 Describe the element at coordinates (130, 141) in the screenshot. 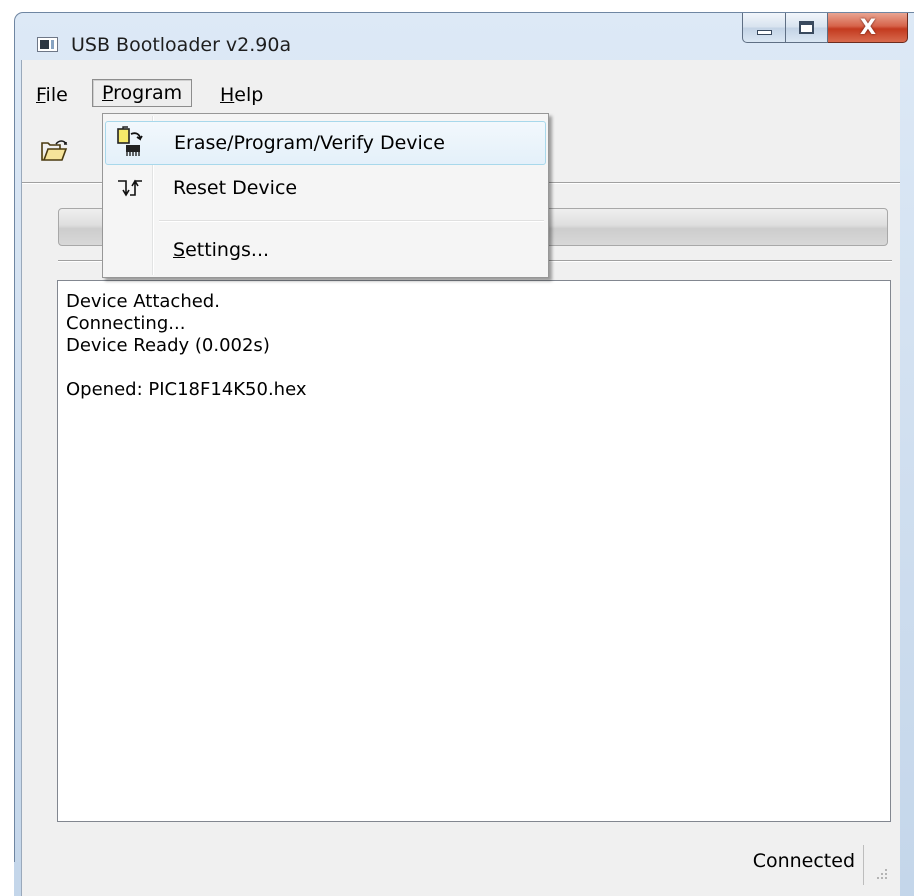

I see `erase-program-verify-icon` at that location.